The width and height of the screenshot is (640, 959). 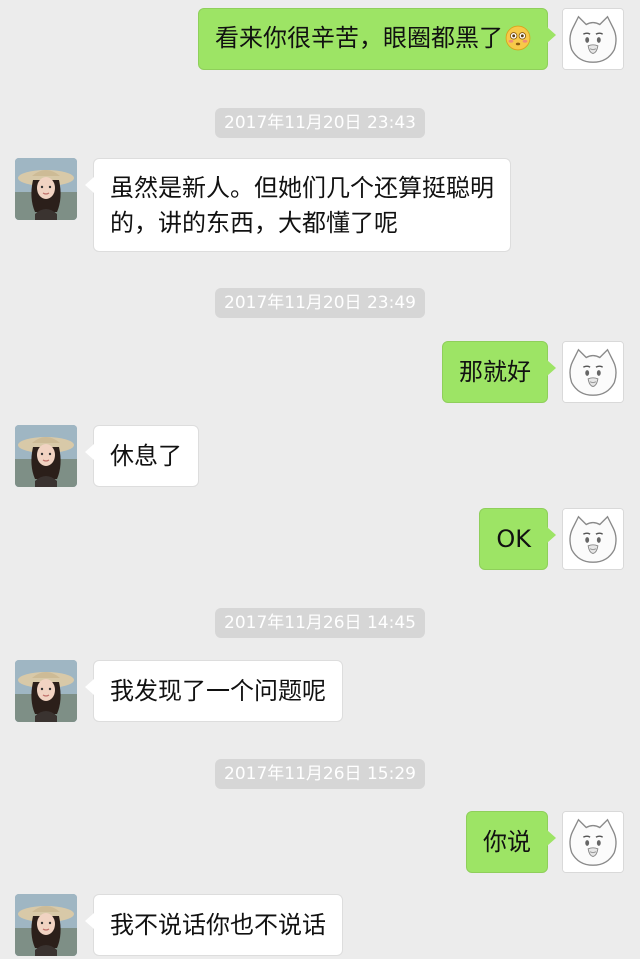 What do you see at coordinates (218, 691) in the screenshot?
I see `message-text: 我发现了一个问题呢` at bounding box center [218, 691].